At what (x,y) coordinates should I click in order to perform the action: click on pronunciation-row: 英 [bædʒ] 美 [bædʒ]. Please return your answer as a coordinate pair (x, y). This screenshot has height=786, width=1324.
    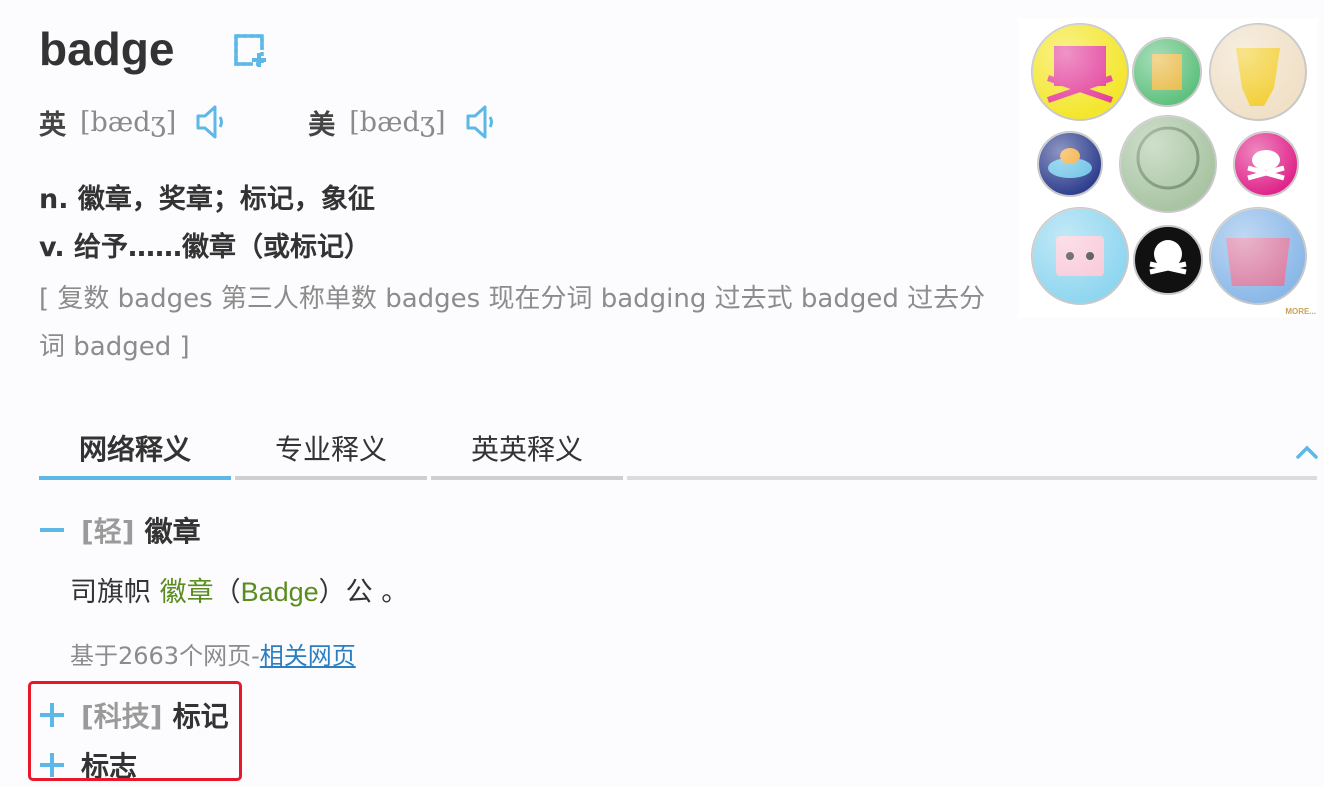
    Looking at the image, I should click on (269, 122).